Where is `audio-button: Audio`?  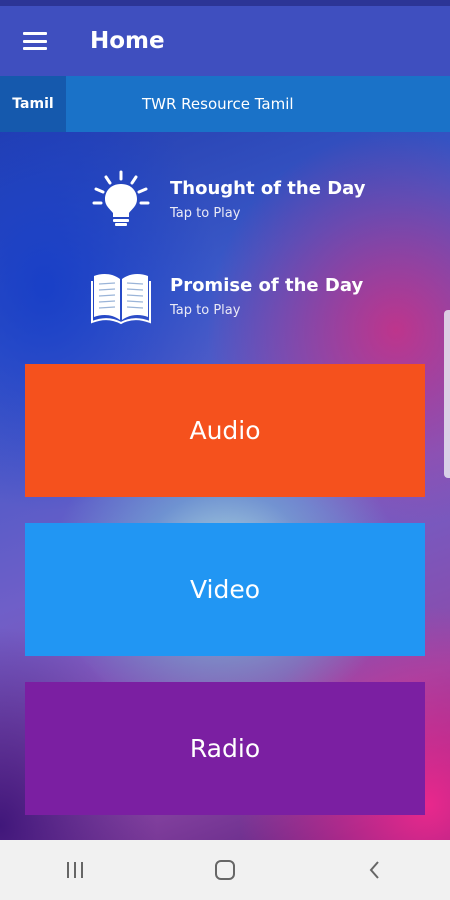 audio-button: Audio is located at coordinates (225, 430).